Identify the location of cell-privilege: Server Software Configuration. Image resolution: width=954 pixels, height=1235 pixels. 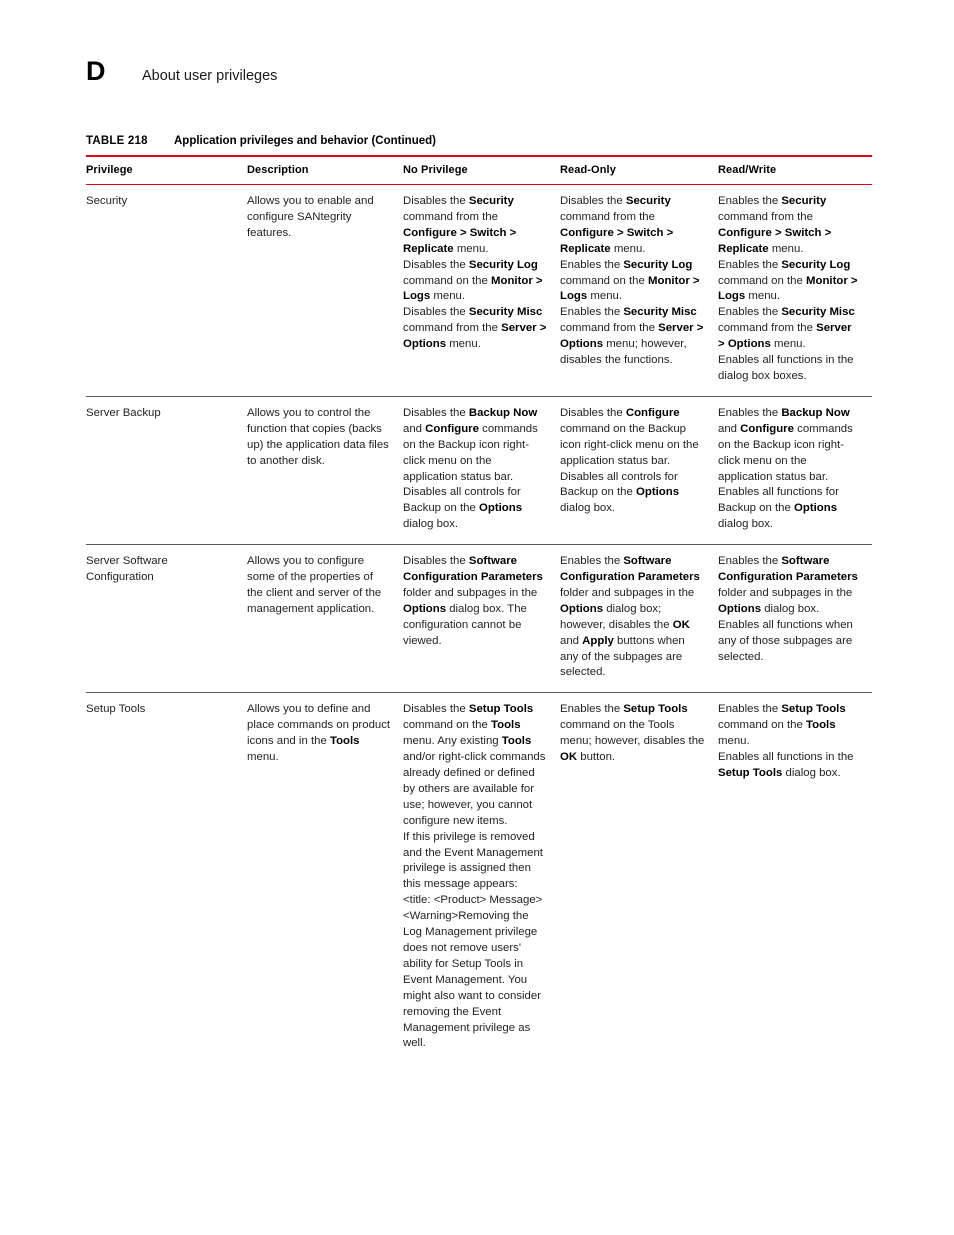
(166, 619).